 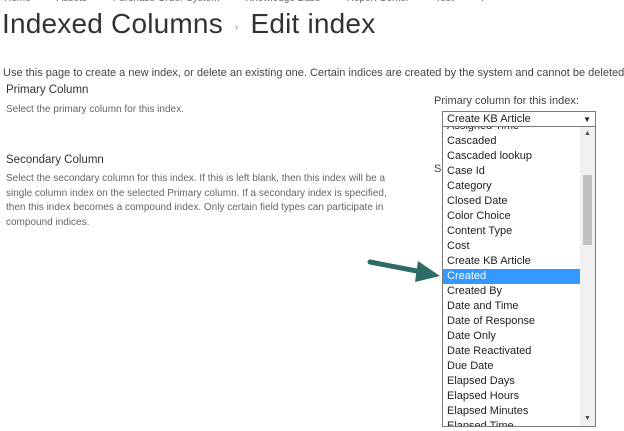 I want to click on list-item: Created, so click(x=512, y=276).